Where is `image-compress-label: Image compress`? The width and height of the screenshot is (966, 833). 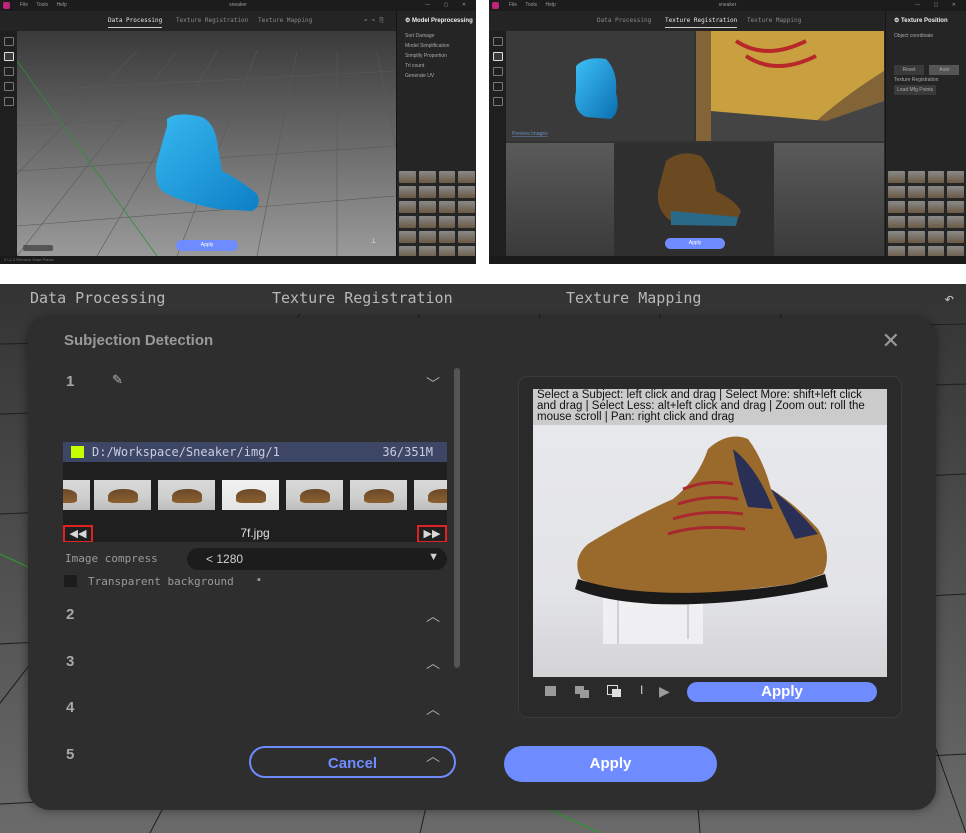
image-compress-label: Image compress is located at coordinates (111, 558).